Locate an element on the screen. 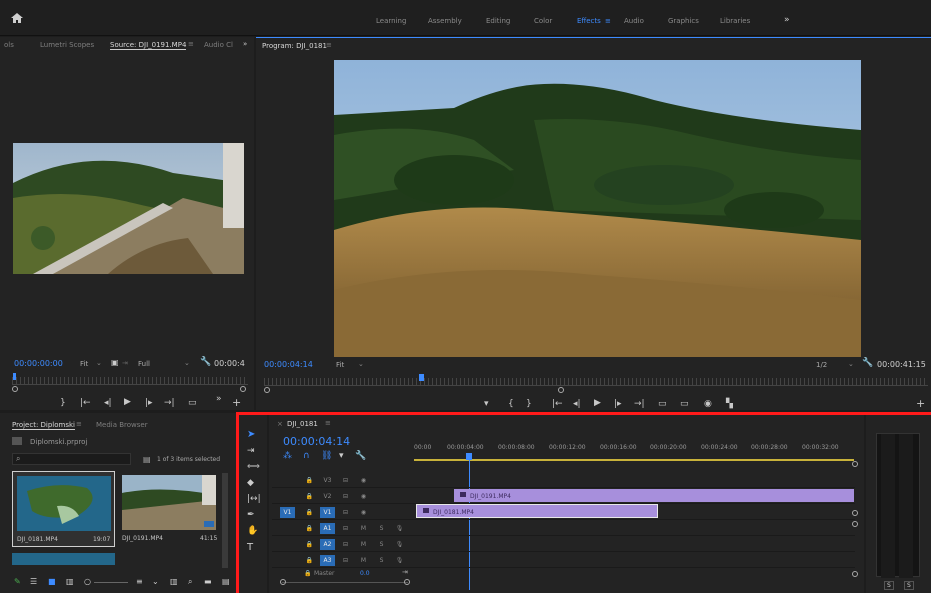 The width and height of the screenshot is (931, 593). more-controls-icon: » is located at coordinates (219, 399).